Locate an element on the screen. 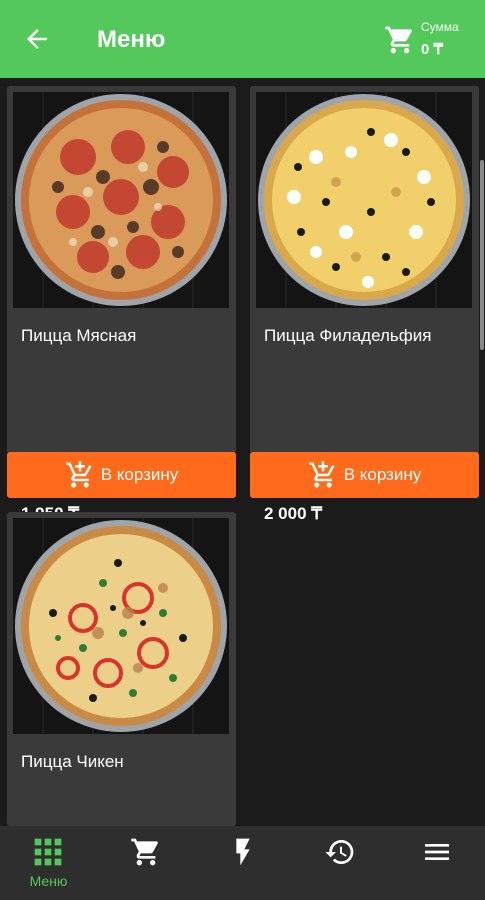 The height and width of the screenshot is (900, 485). nav-item-cart is located at coordinates (145, 863).